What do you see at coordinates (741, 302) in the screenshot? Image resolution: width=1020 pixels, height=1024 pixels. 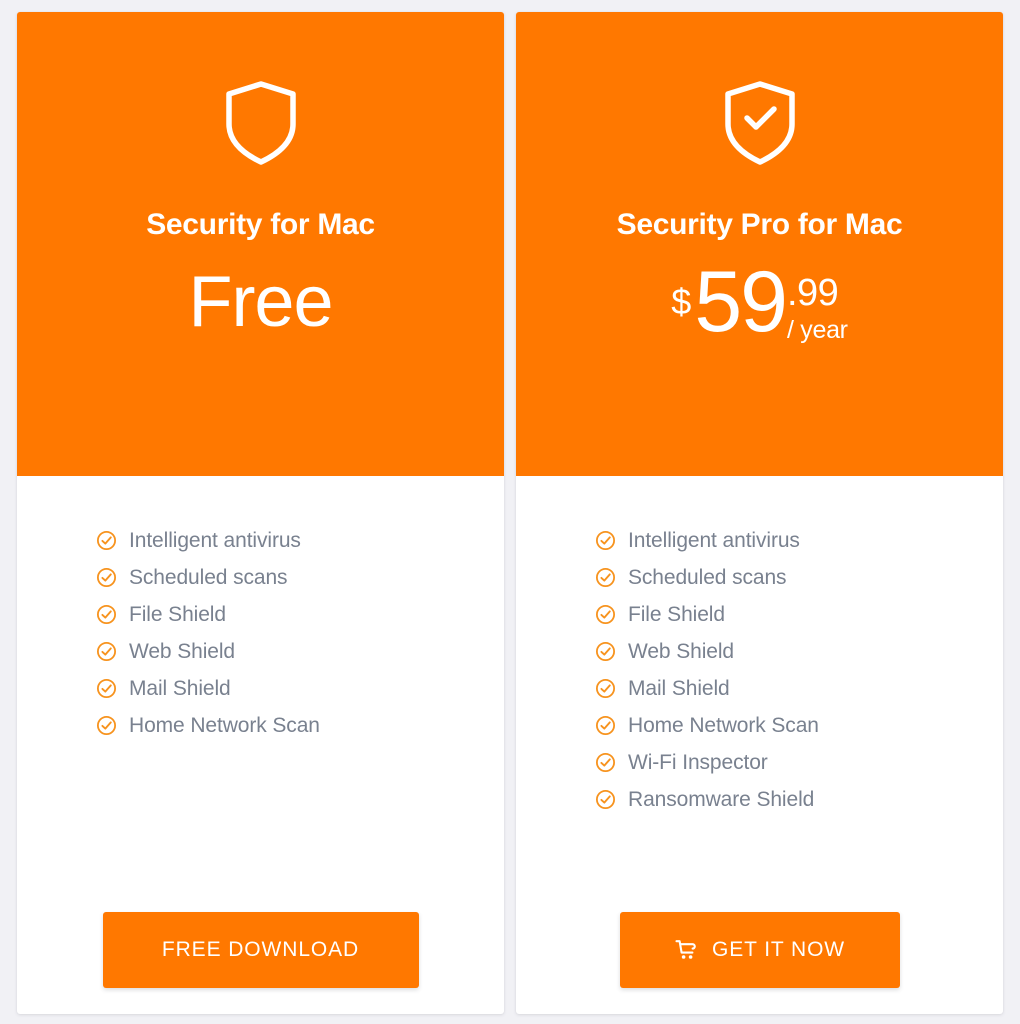 I see `price-amount: 59` at bounding box center [741, 302].